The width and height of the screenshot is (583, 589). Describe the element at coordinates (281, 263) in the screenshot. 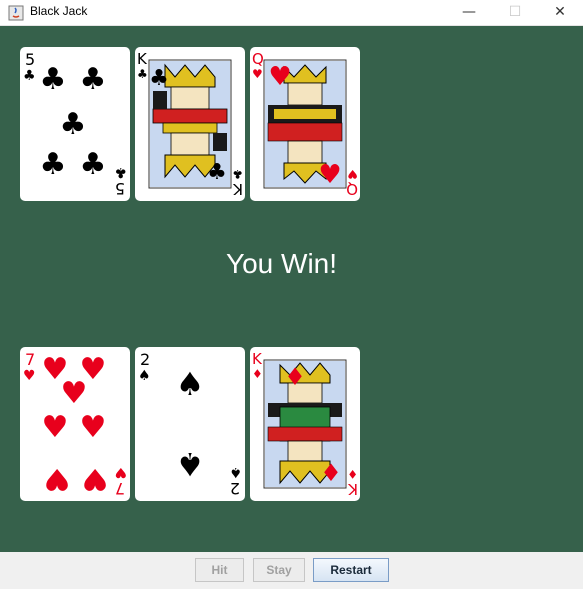

I see `game-result-message: You Win!` at that location.